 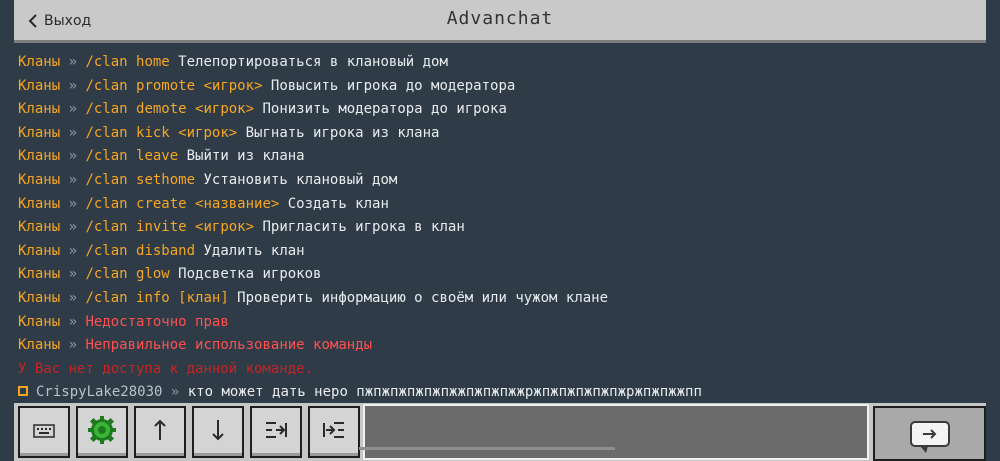 What do you see at coordinates (241, 156) in the screenshot?
I see `command-description: Выйти из клана` at bounding box center [241, 156].